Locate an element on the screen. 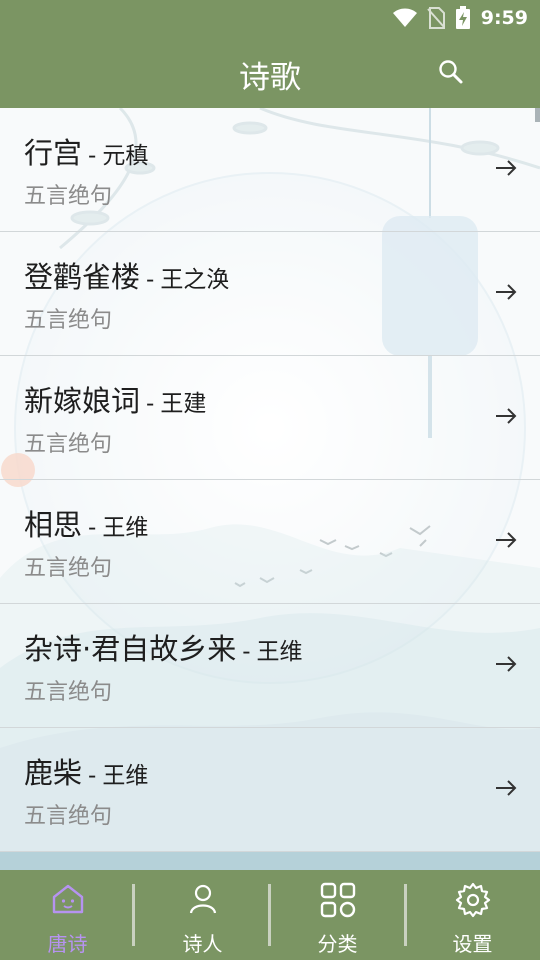 The width and height of the screenshot is (540, 960). home-cat-icon is located at coordinates (67, 899).